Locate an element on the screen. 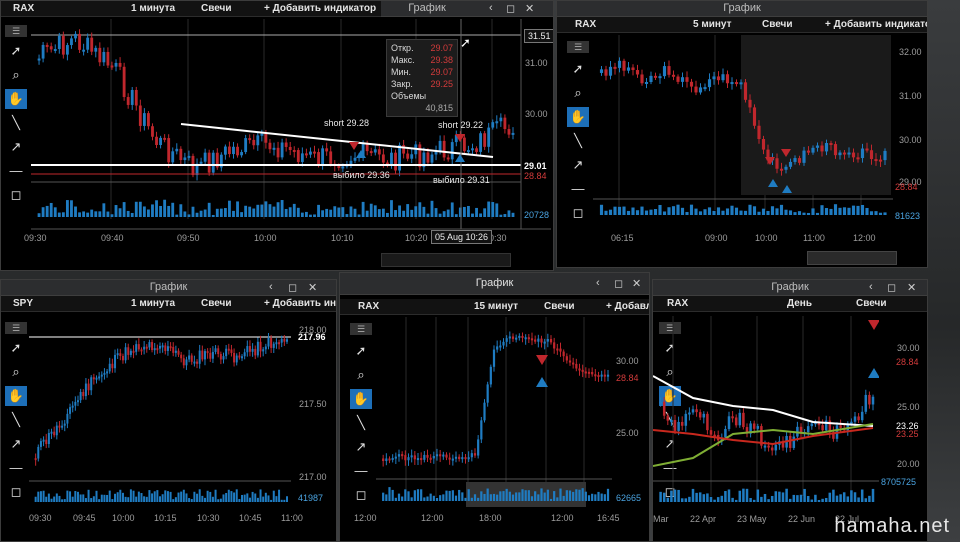 The image size is (960, 542). window-titlebar: График is located at coordinates (742, 9).